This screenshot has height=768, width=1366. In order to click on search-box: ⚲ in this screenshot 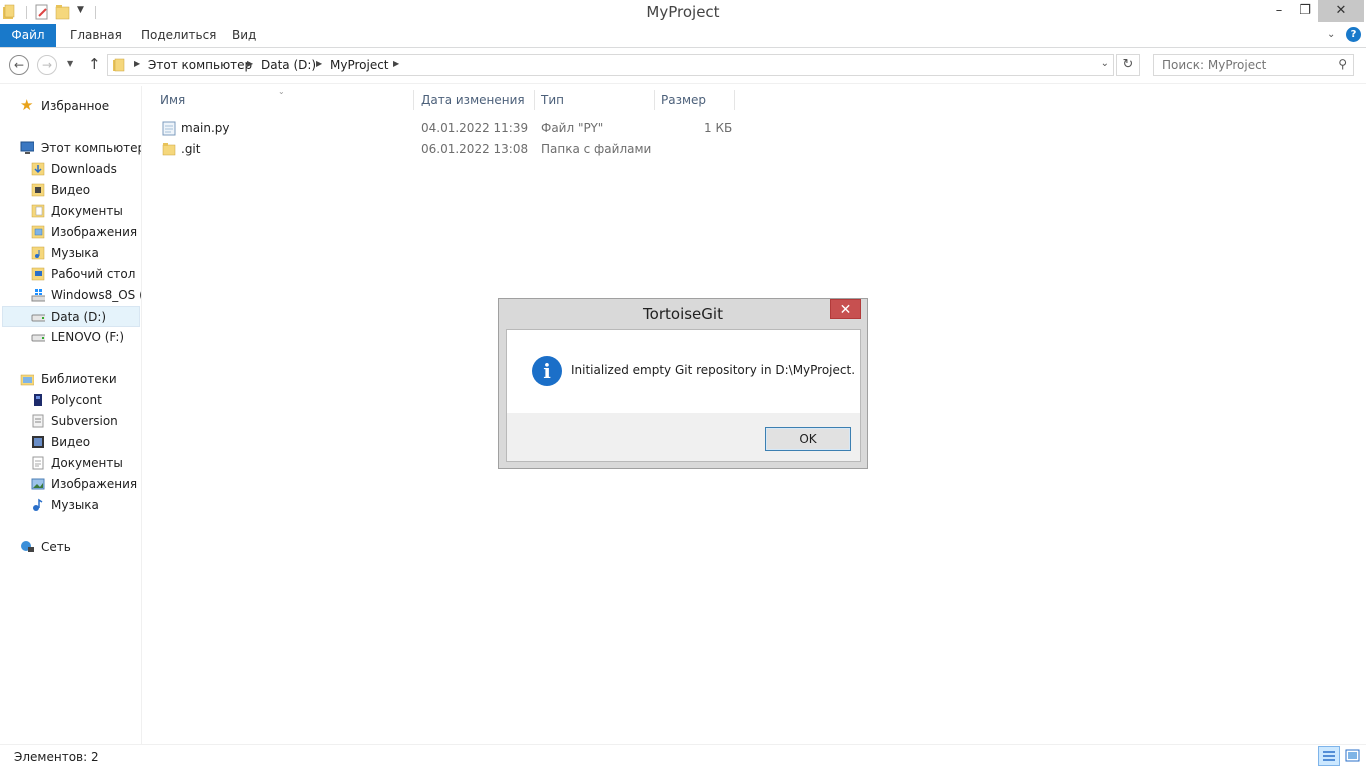, I will do `click(1253, 65)`.